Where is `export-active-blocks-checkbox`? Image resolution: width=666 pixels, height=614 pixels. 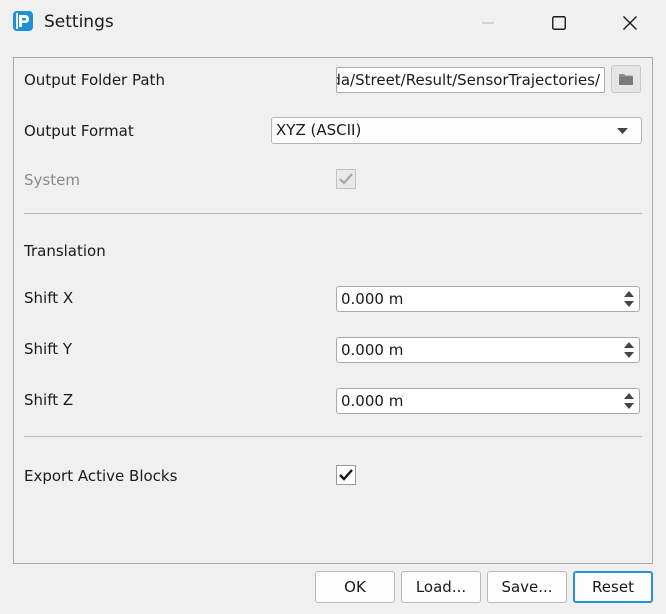
export-active-blocks-checkbox is located at coordinates (346, 475).